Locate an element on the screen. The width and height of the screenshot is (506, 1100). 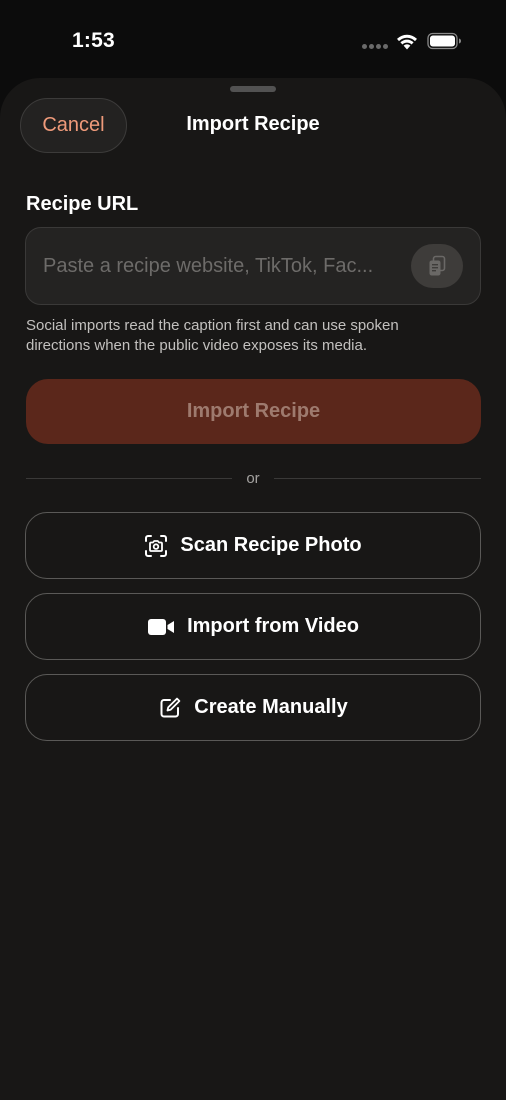
video-camera-icon is located at coordinates (161, 626).